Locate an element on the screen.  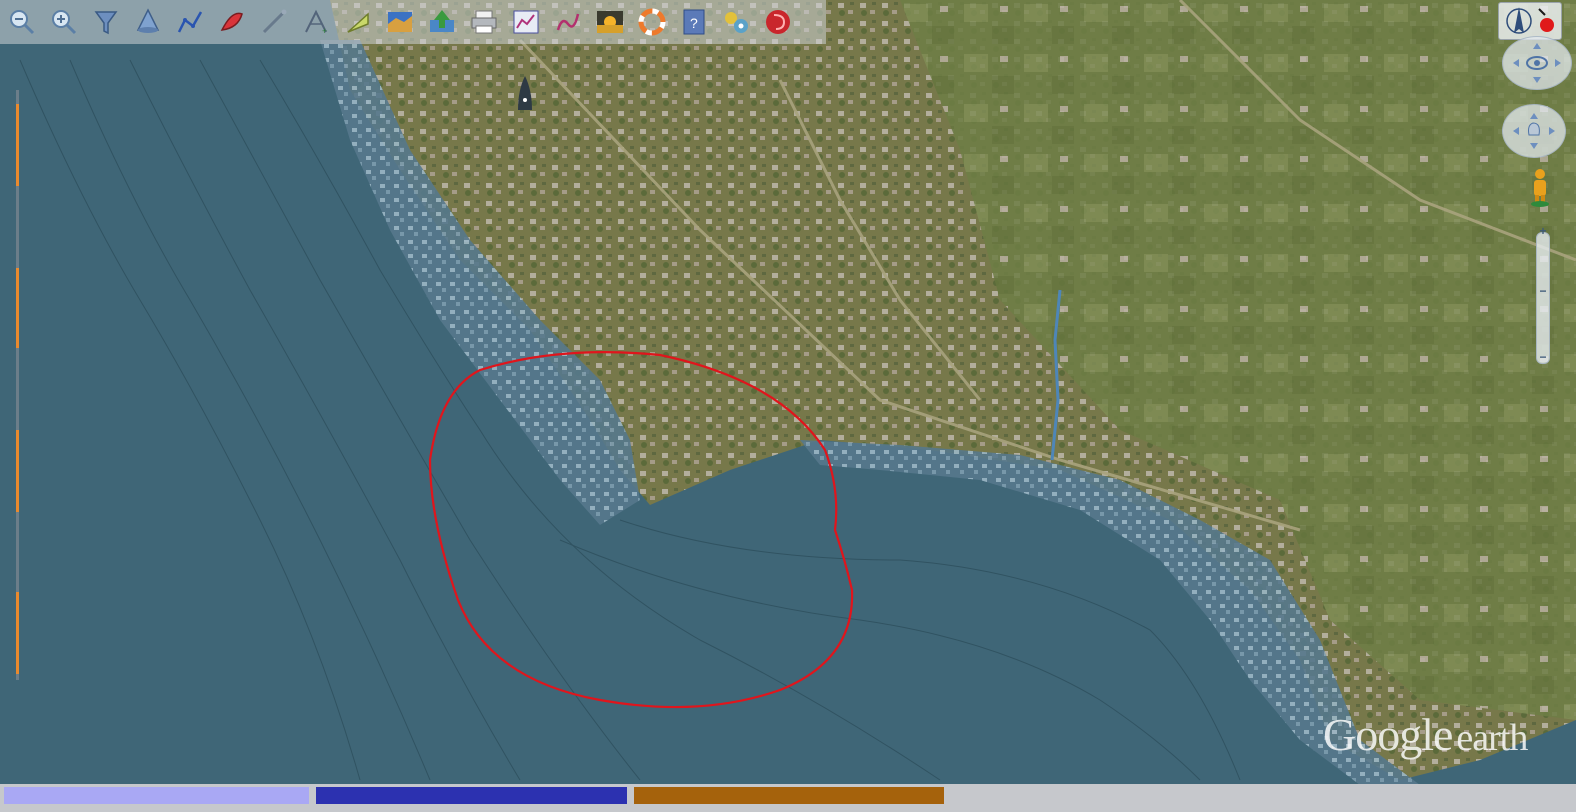
measure-icon is located at coordinates (274, 22).